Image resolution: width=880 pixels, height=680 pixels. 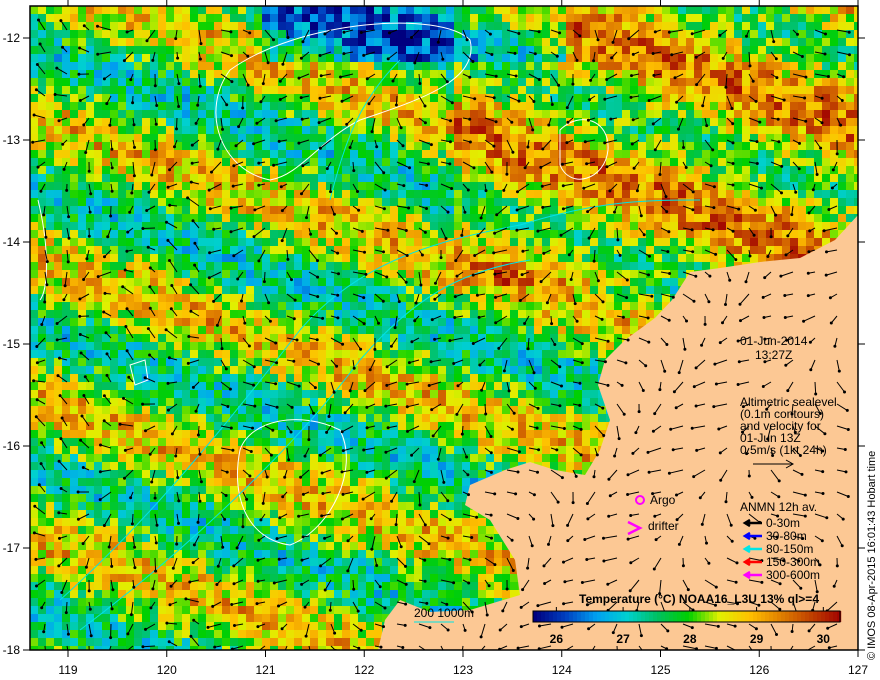 What do you see at coordinates (793, 562) in the screenshot?
I see `anmn-item-label: 150-300m` at bounding box center [793, 562].